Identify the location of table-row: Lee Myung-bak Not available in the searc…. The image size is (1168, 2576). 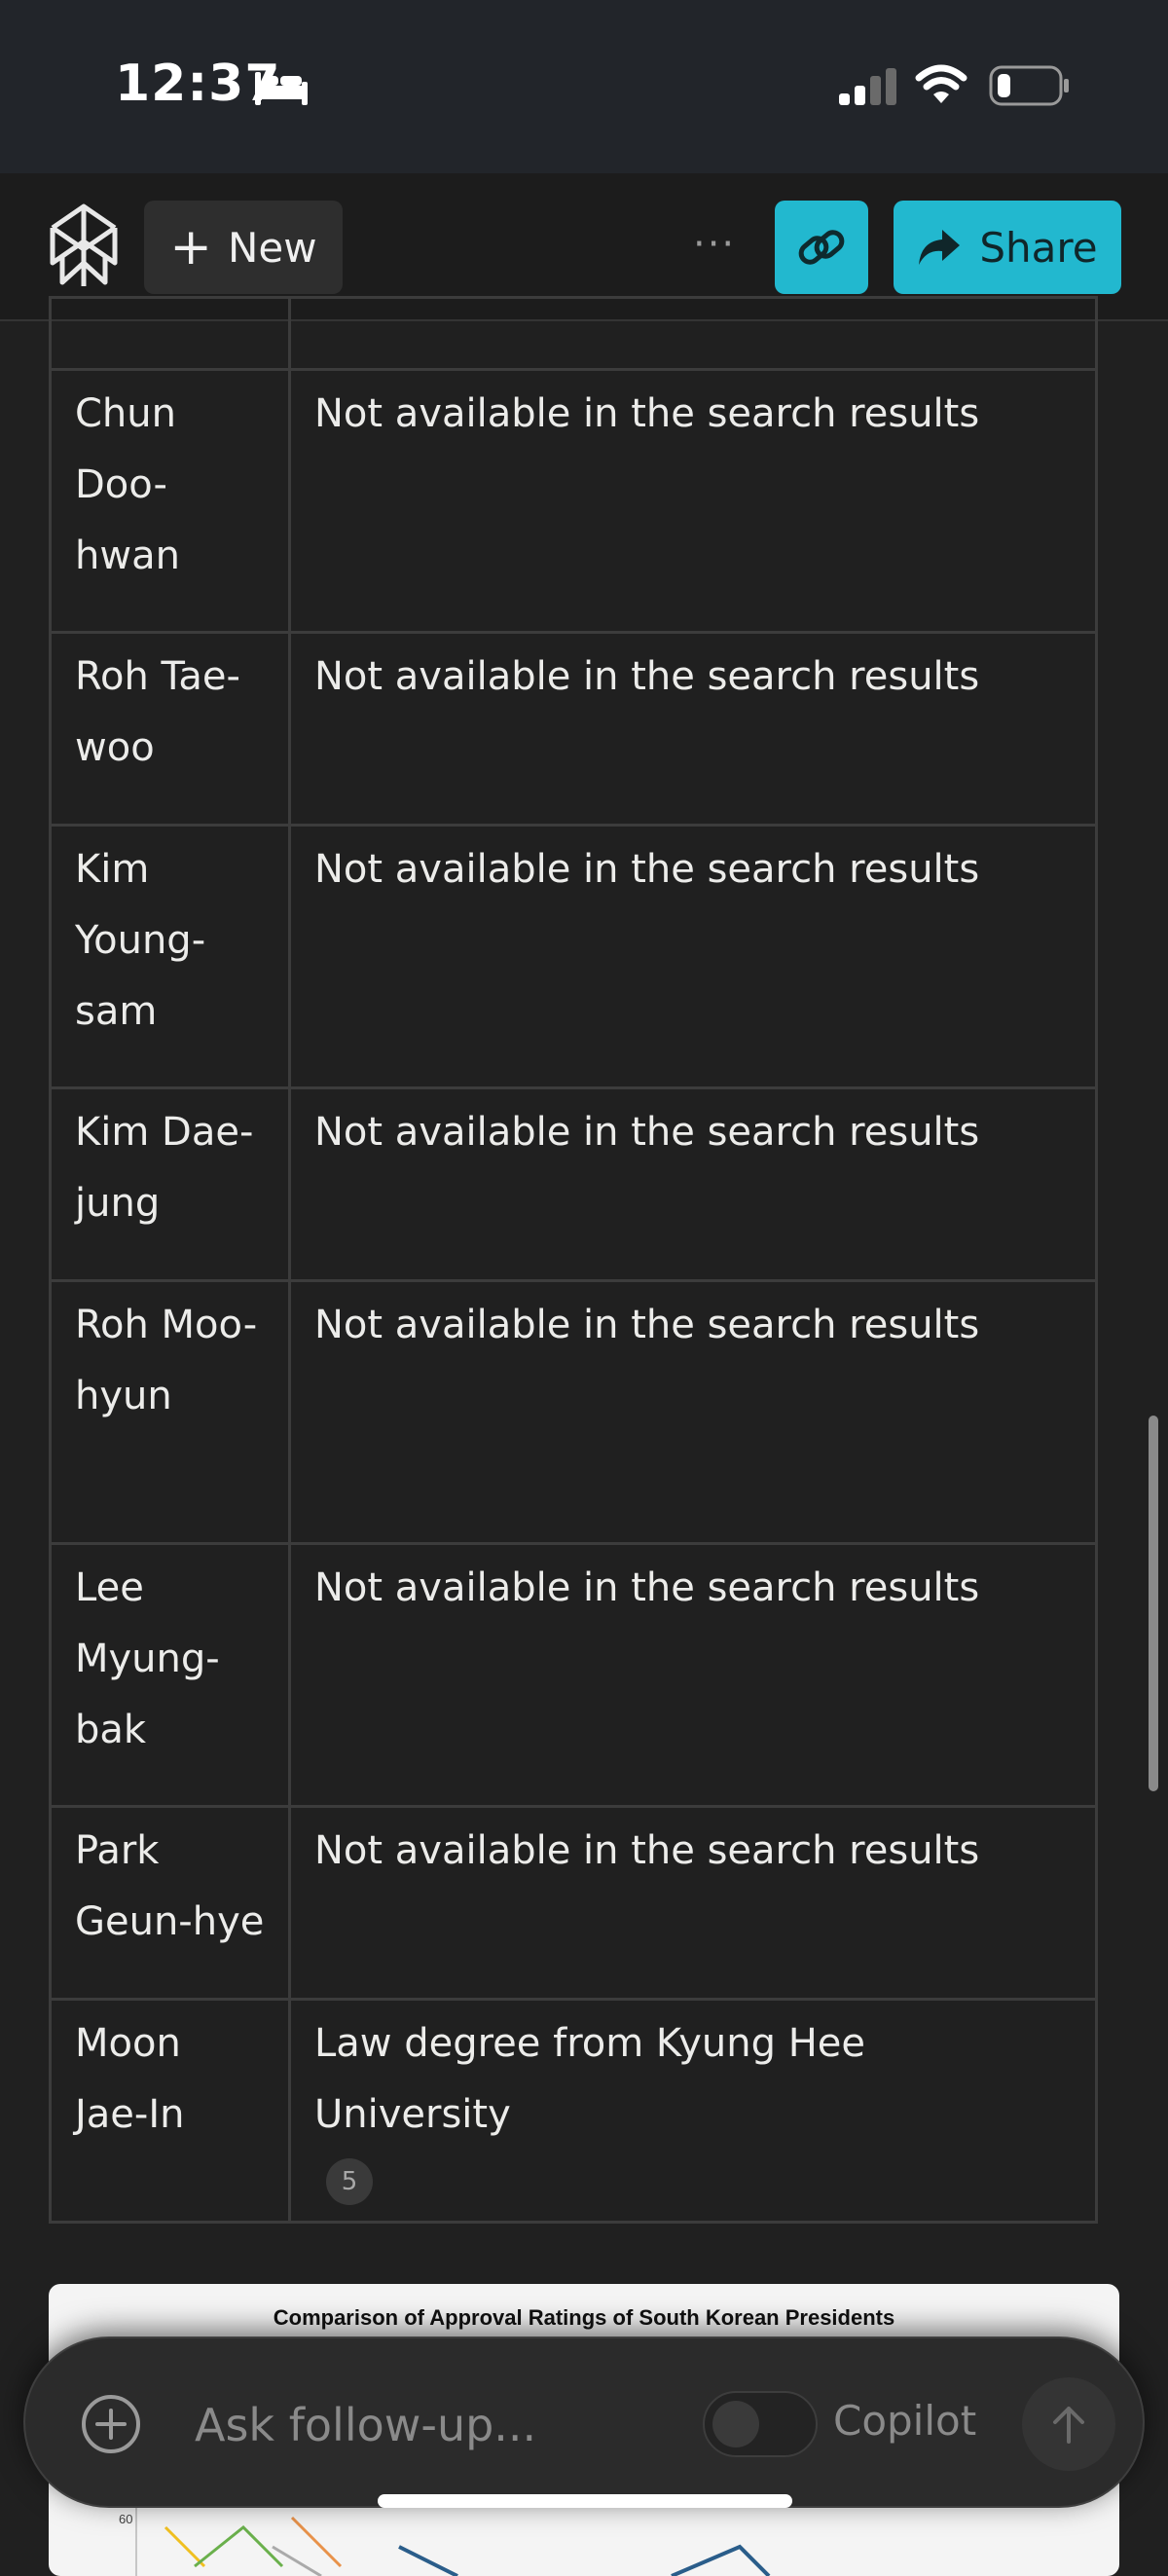
(574, 1675).